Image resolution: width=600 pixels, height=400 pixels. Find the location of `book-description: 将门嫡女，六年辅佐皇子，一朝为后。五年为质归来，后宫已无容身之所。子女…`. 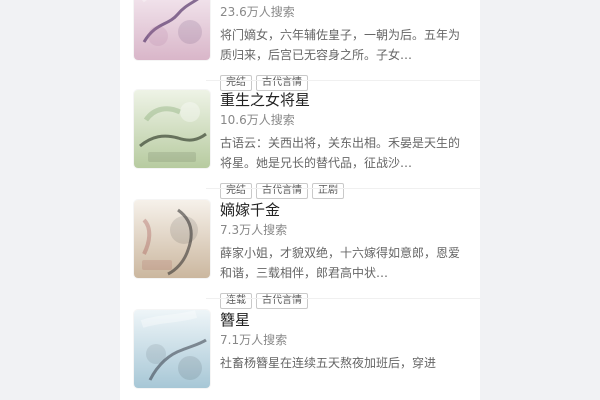

book-description: 将门嫡女，六年辅佐皇子，一朝为后。五年为质归来，后宫已无容身之所。子女… is located at coordinates (340, 45).